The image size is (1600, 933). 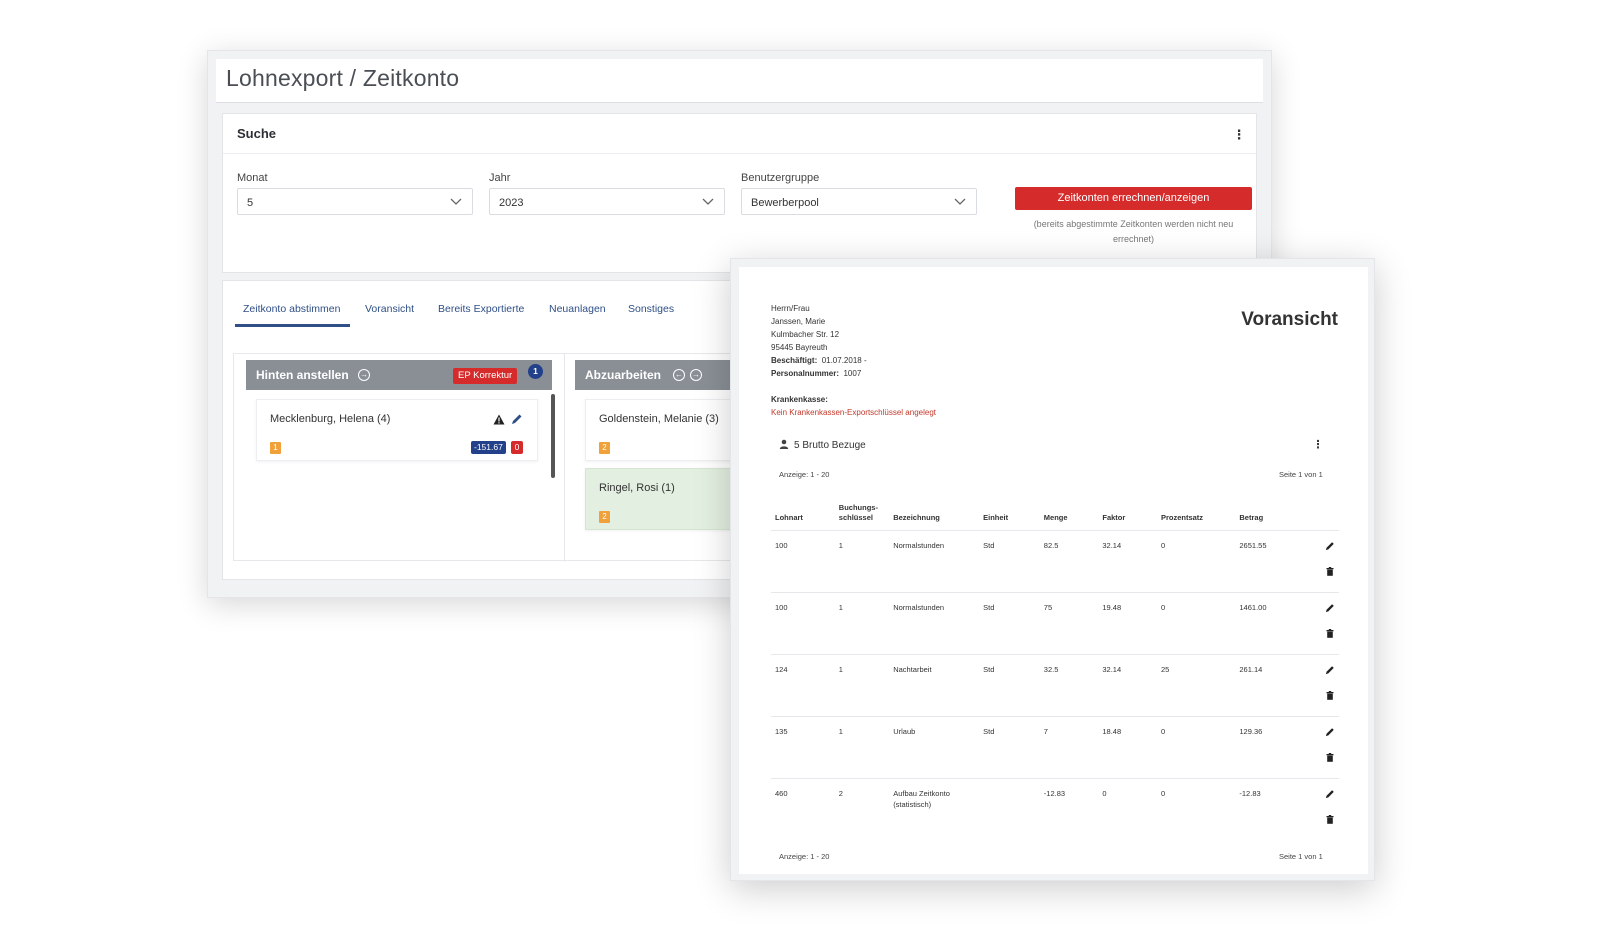 What do you see at coordinates (389, 309) in the screenshot?
I see `tab-voransicht: Voransicht` at bounding box center [389, 309].